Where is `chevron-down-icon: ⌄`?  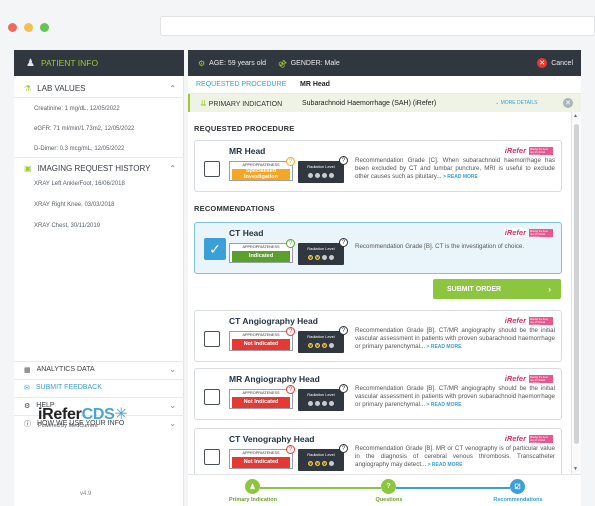 chevron-down-icon: ⌄ is located at coordinates (172, 405).